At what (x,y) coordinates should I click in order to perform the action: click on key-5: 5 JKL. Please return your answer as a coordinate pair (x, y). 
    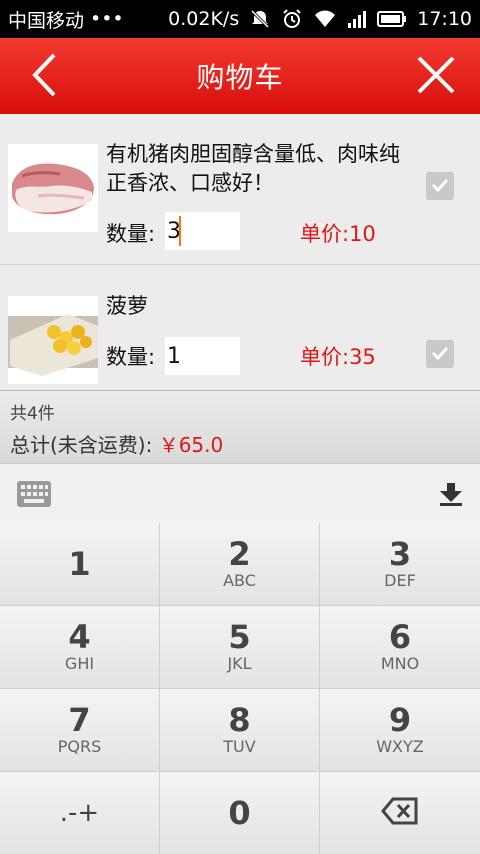
    Looking at the image, I should click on (239, 647).